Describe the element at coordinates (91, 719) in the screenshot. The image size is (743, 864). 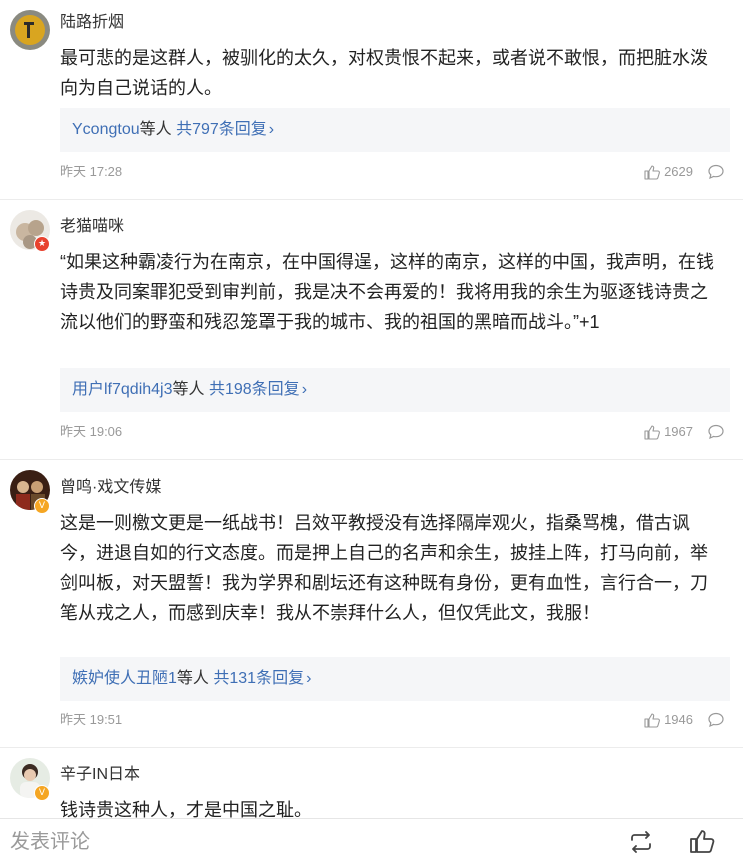
I see `timestamp: 昨天 19:51` at that location.